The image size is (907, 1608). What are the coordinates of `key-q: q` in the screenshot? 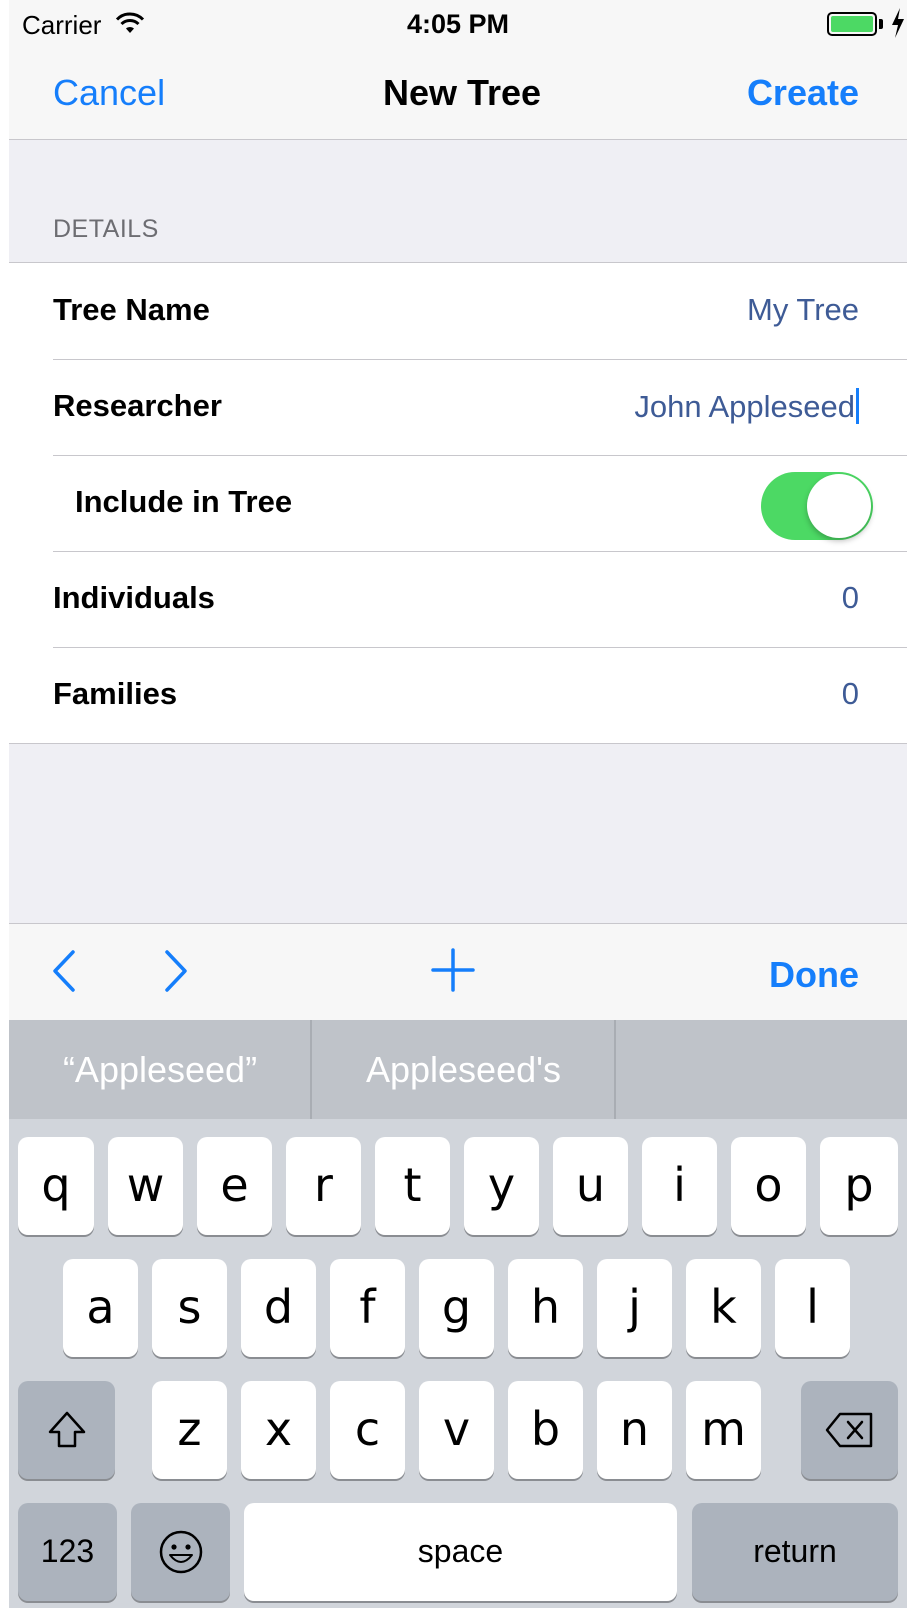 It's located at (56, 1186).